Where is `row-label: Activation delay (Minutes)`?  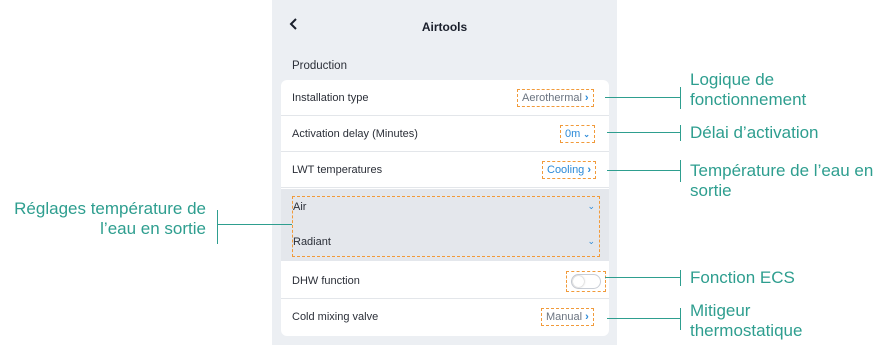
row-label: Activation delay (Minutes) is located at coordinates (355, 134).